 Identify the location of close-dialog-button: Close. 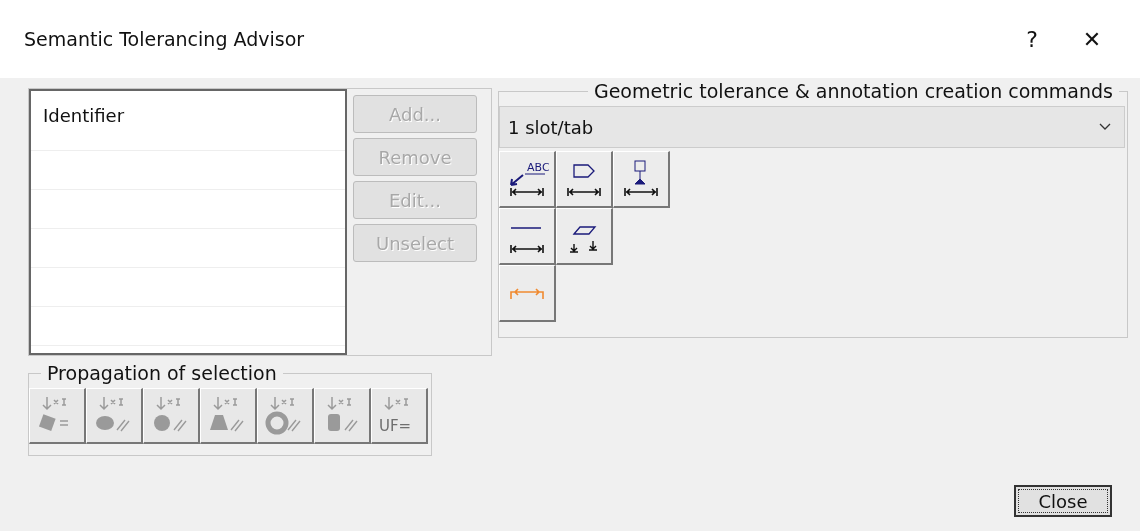
(1063, 501).